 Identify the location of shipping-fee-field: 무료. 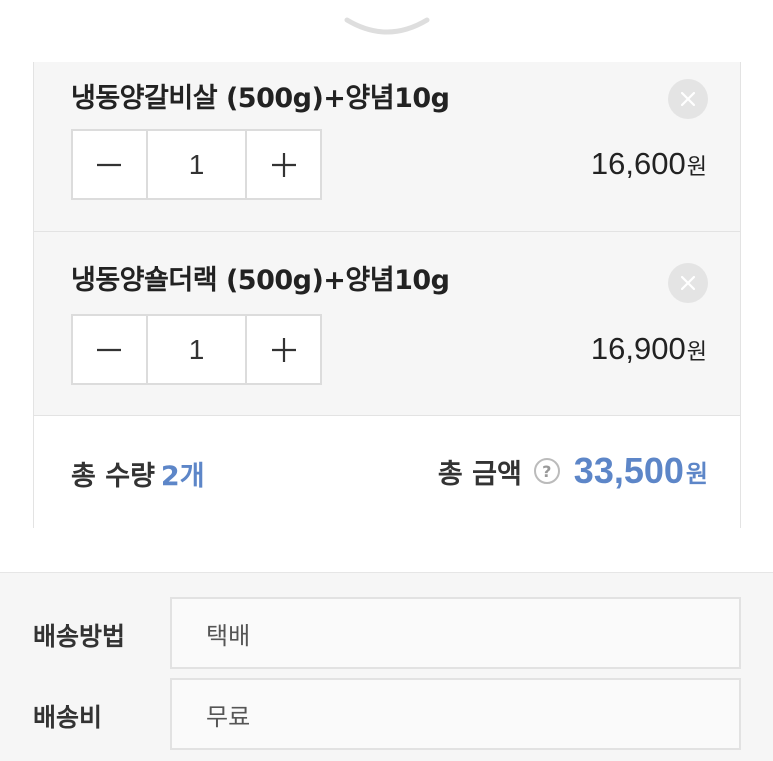
(455, 714).